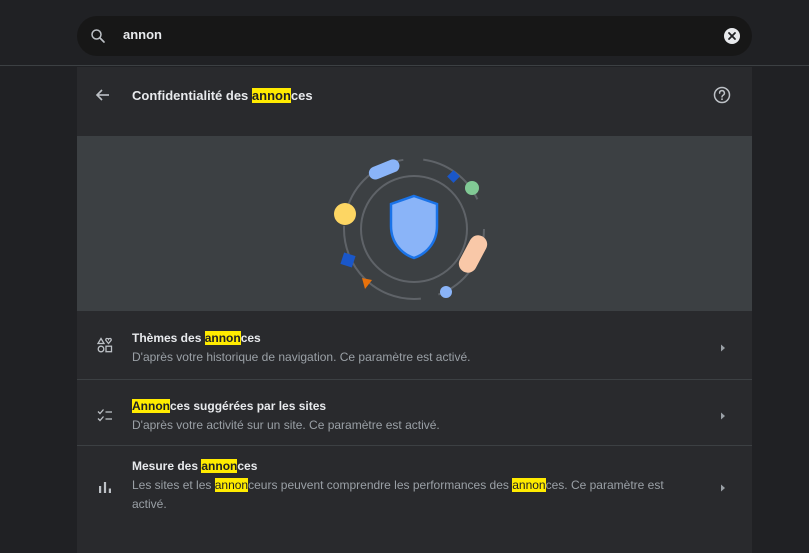  I want to click on back-arrow-icon, so click(103, 95).